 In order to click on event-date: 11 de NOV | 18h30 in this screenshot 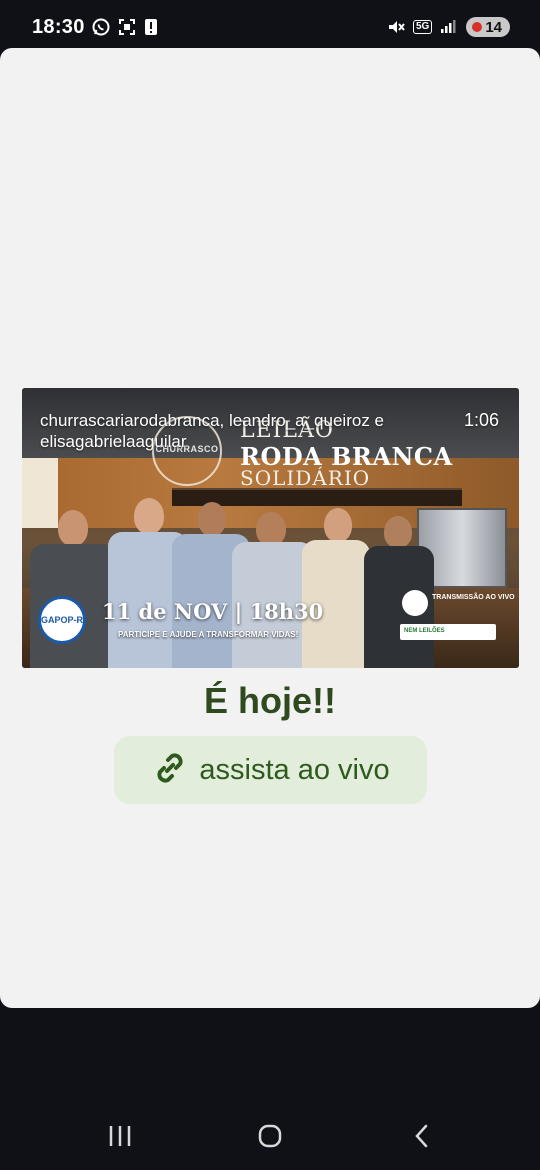, I will do `click(213, 611)`.